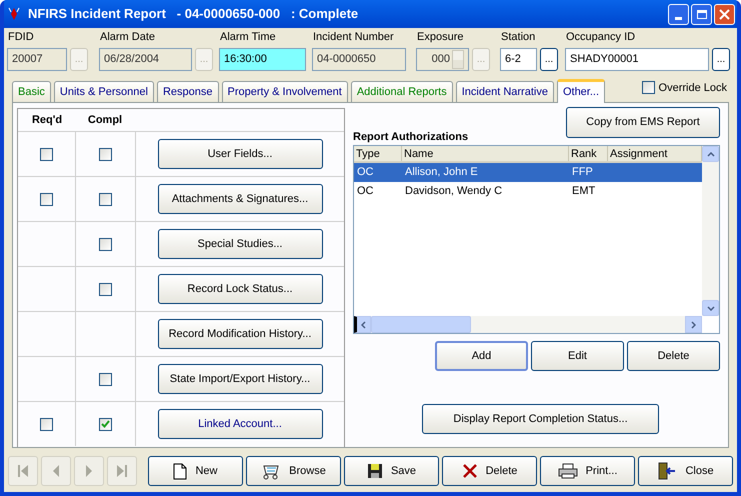  What do you see at coordinates (588, 153) in the screenshot?
I see `column-header: Rank` at bounding box center [588, 153].